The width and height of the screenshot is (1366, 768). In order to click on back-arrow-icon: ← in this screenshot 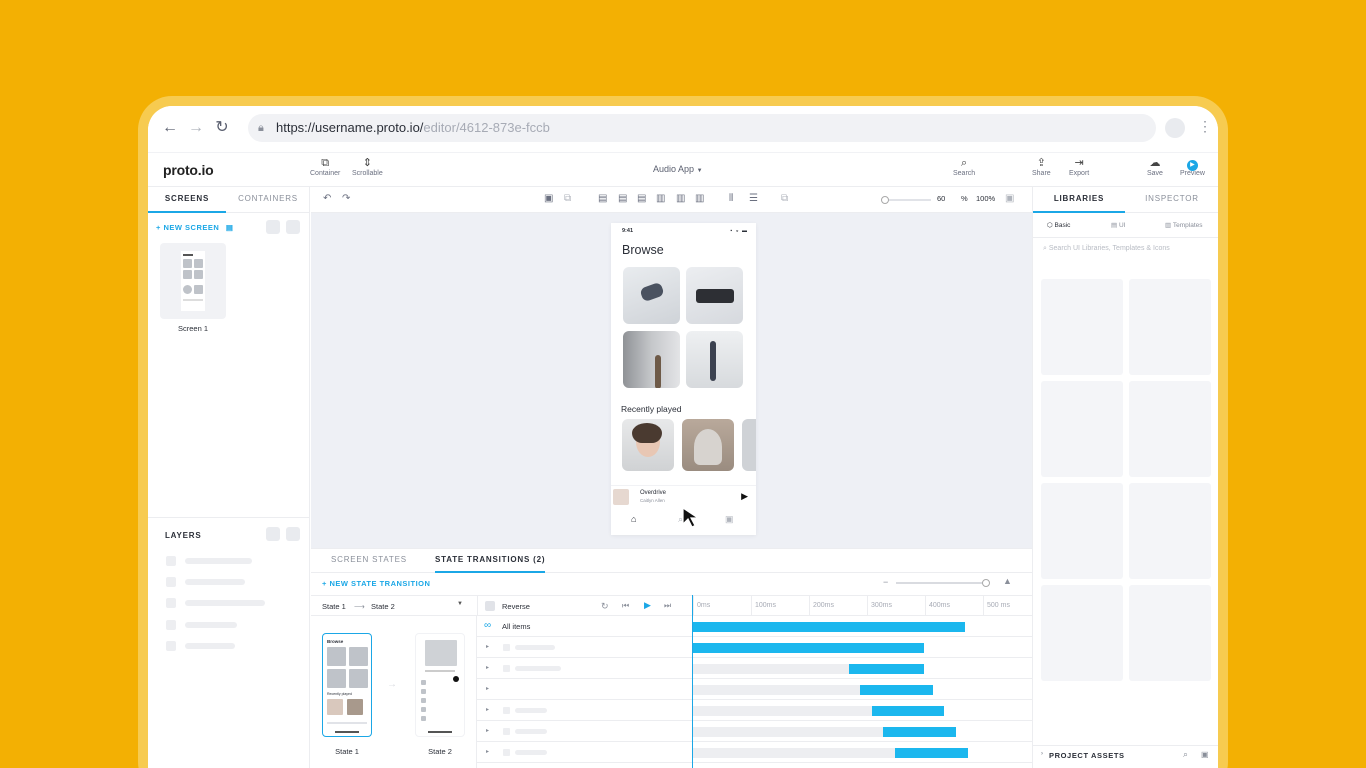, I will do `click(170, 128)`.